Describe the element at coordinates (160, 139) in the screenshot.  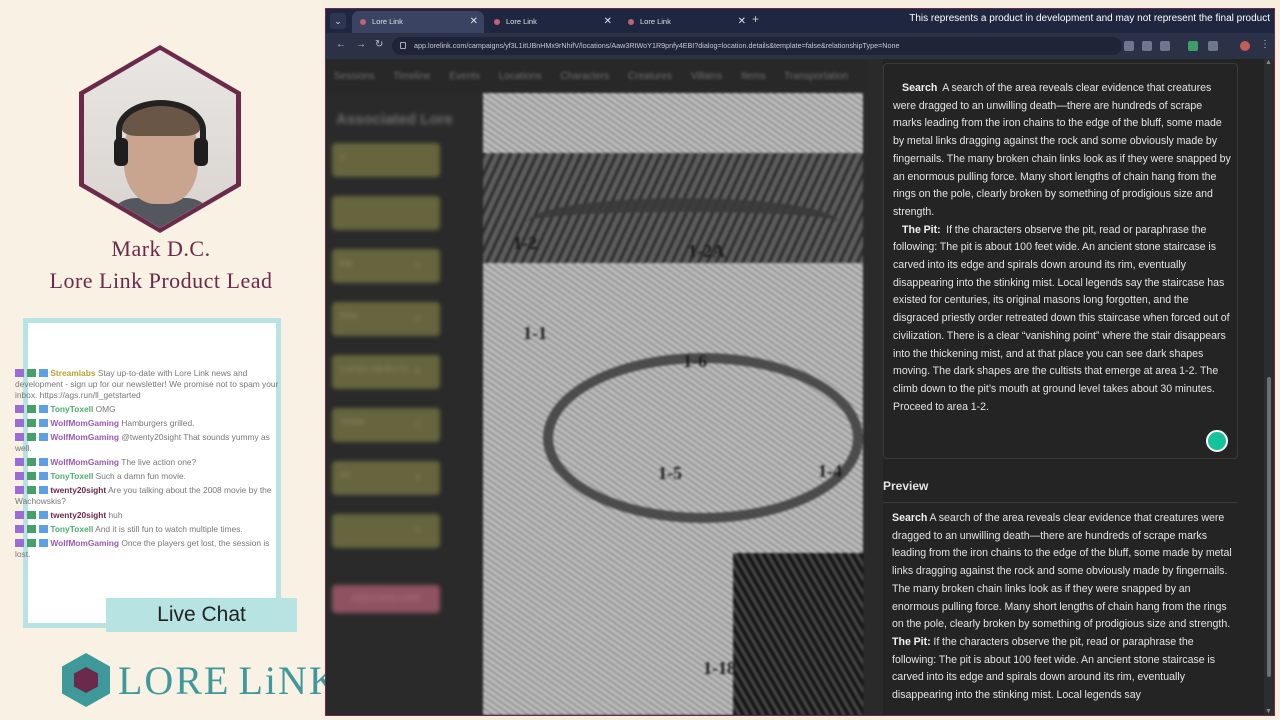
I see `webcam-frame` at that location.